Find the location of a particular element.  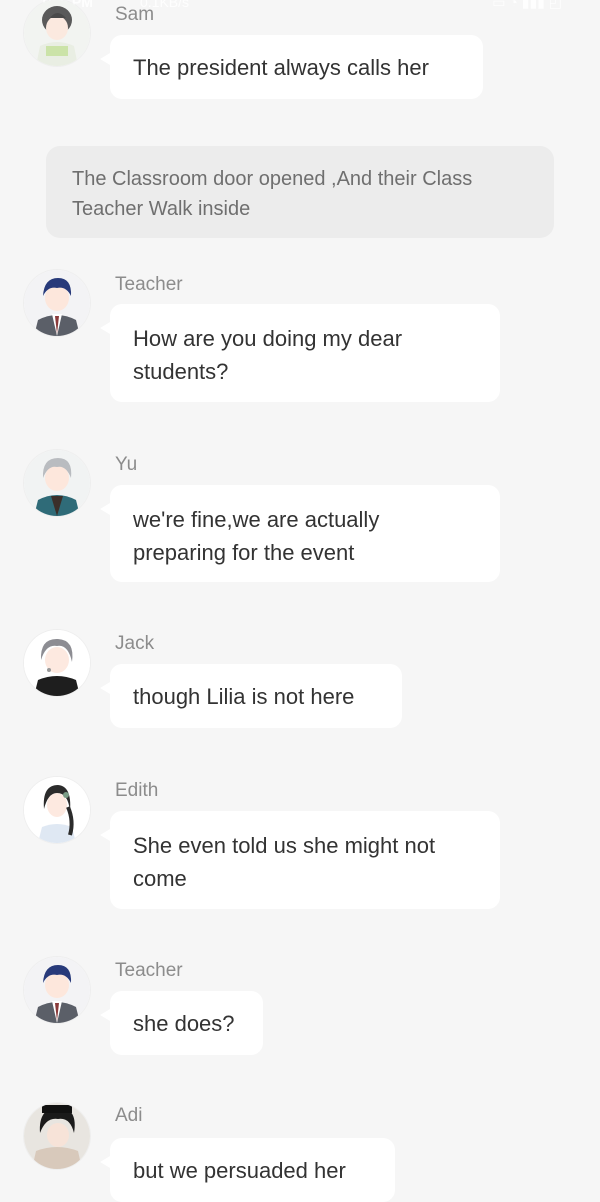

avatar-sam is located at coordinates (57, 33).